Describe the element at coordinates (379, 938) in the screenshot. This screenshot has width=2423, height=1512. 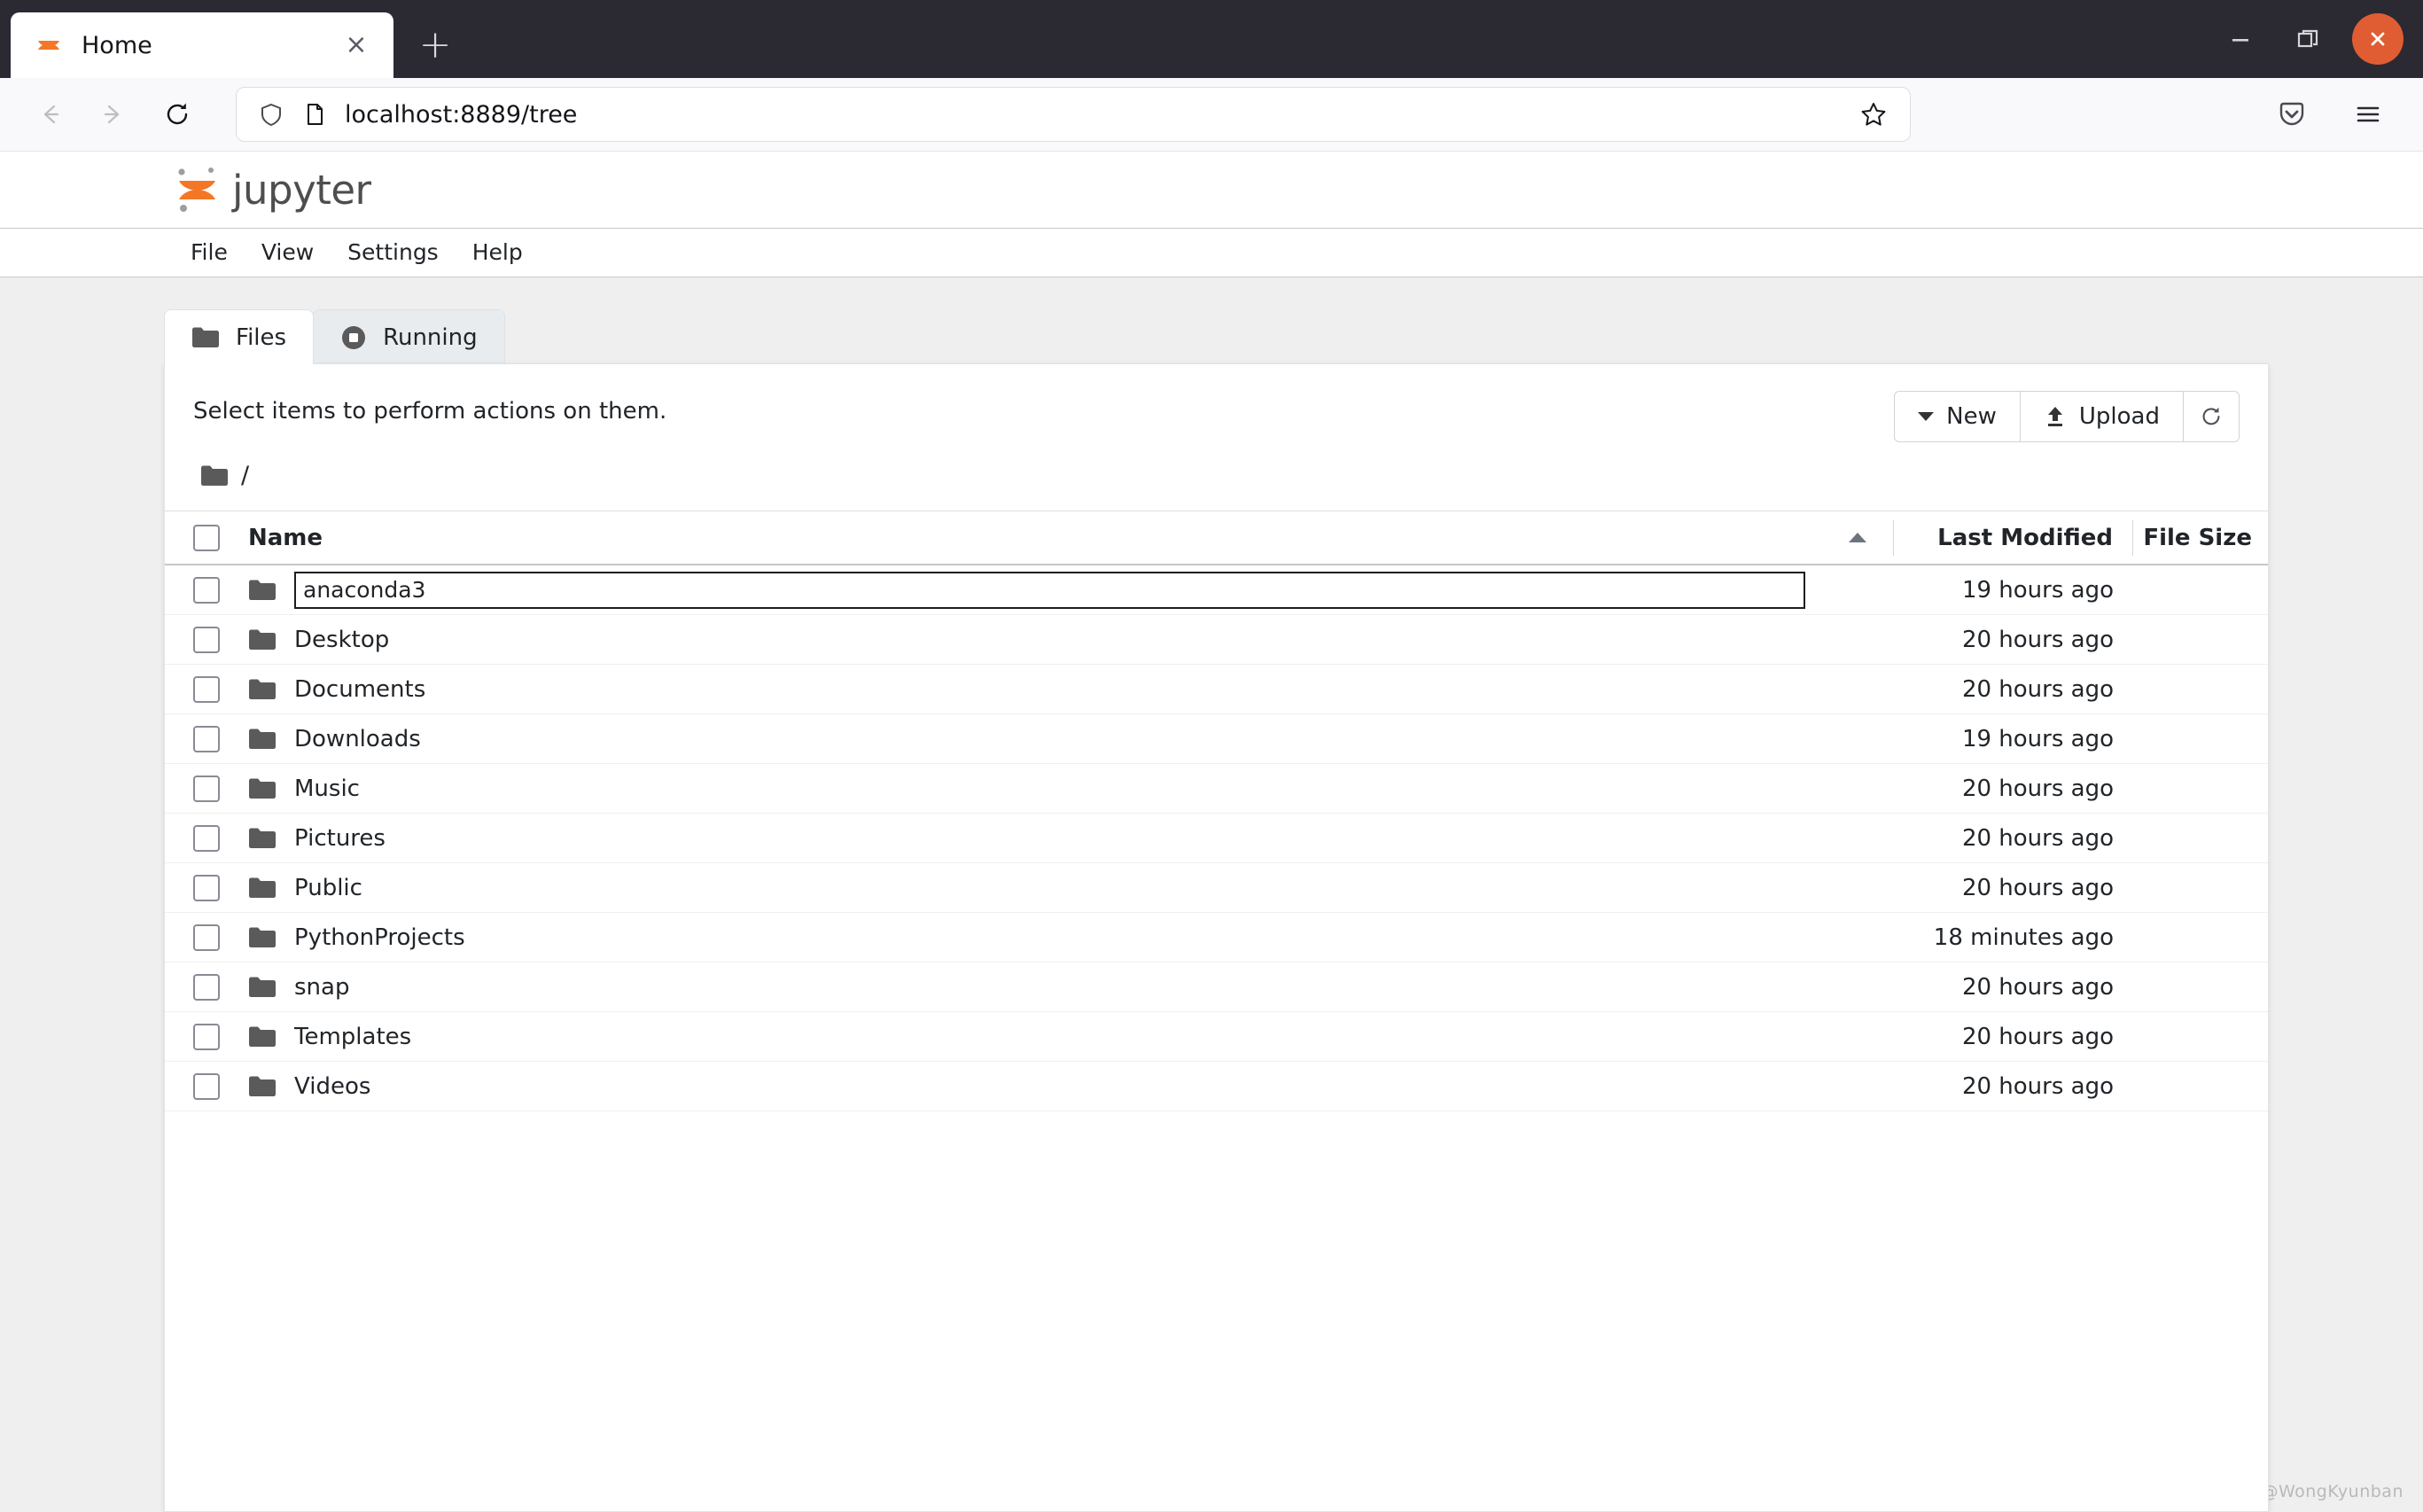
I see `row-name-label: PythonProjects` at that location.